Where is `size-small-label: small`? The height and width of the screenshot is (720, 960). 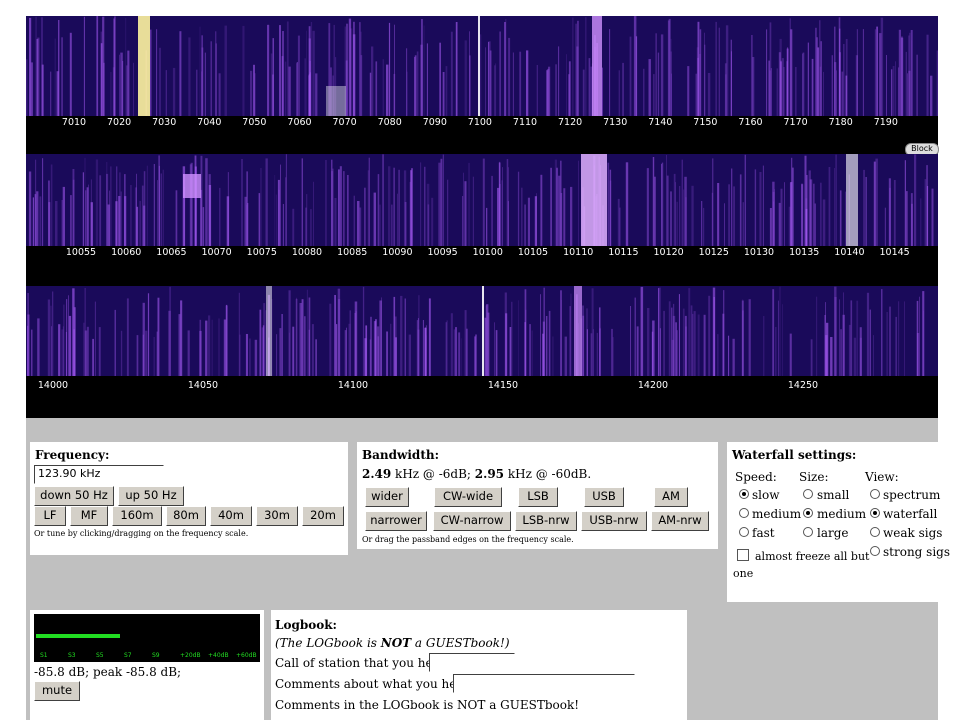
size-small-label: small is located at coordinates (833, 495).